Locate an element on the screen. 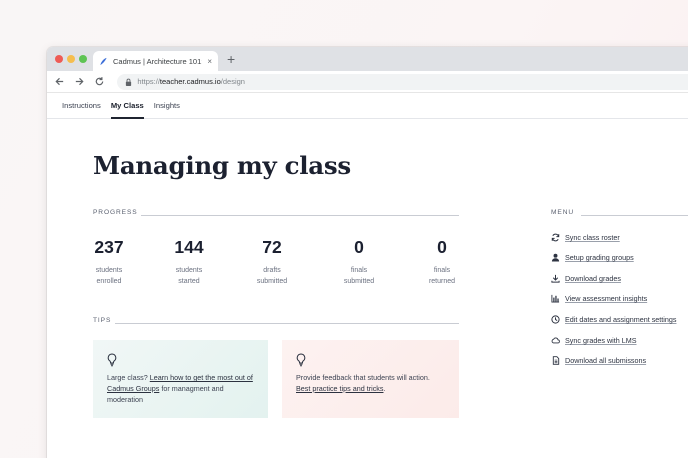 The height and width of the screenshot is (458, 688). menu-item-edit-dates: Edit dates and assignment settings is located at coordinates (613, 319).